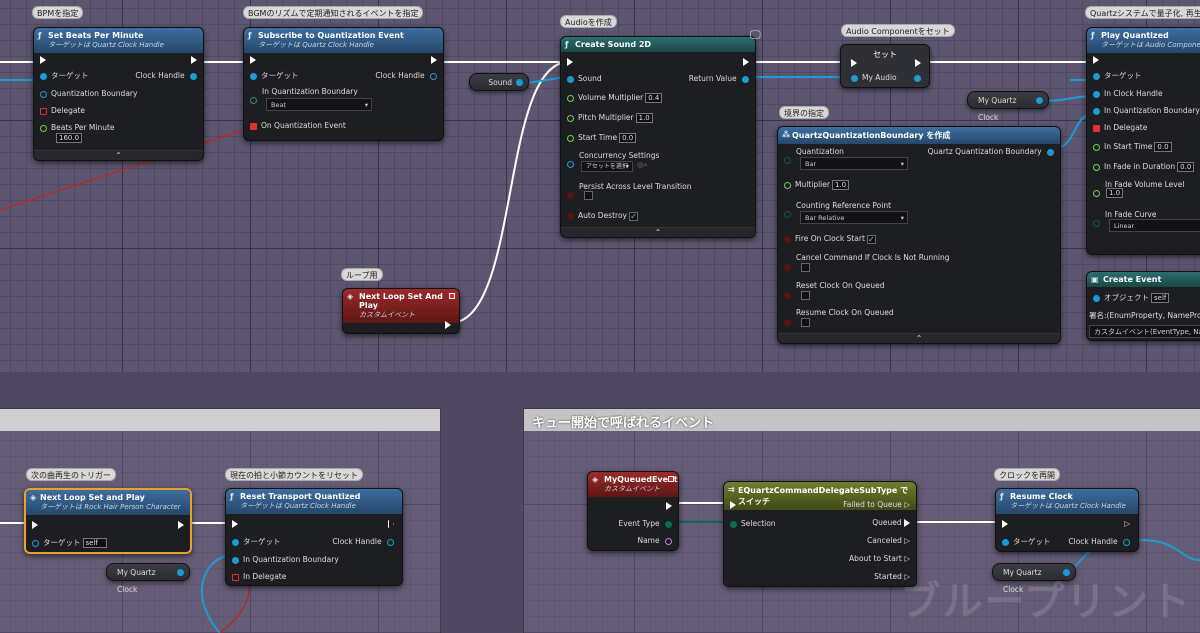  I want to click on selection-pin: Selection, so click(753, 524).